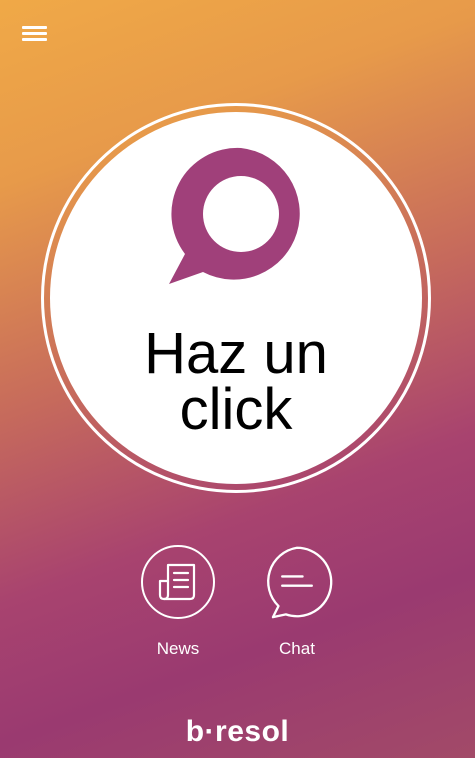  I want to click on brand-logo: b·resol, so click(237, 731).